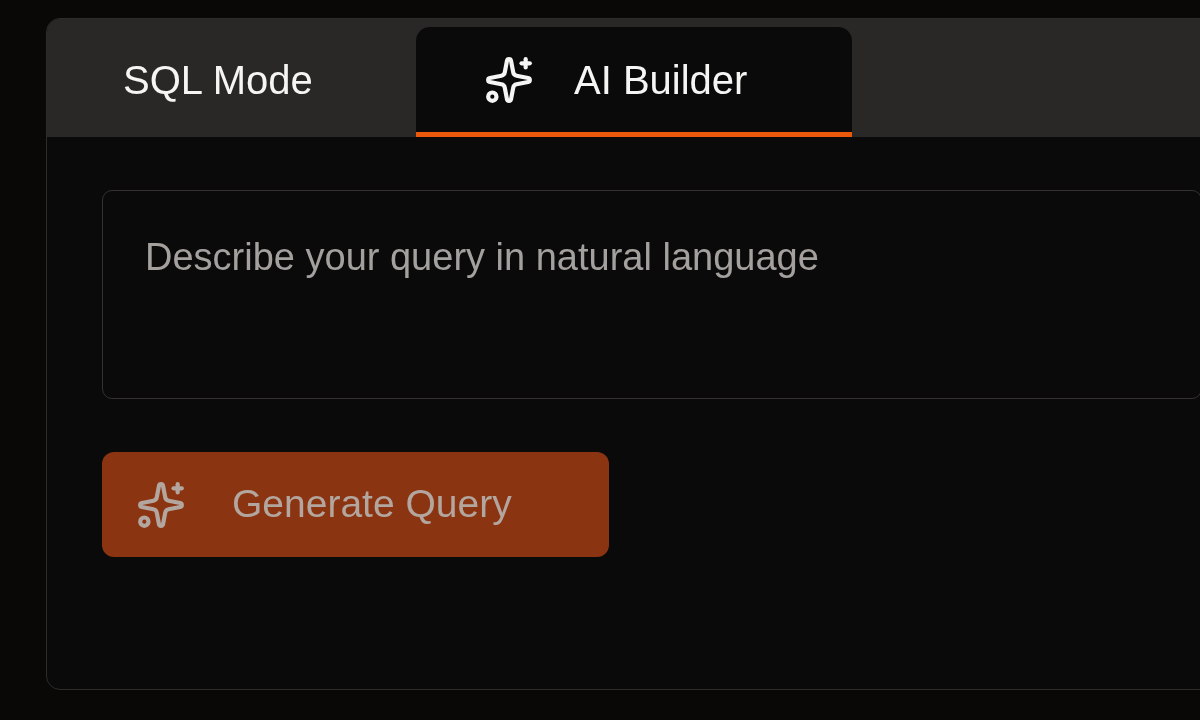 This screenshot has height=720, width=1200. What do you see at coordinates (634, 82) in the screenshot?
I see `tab: AI Builder` at bounding box center [634, 82].